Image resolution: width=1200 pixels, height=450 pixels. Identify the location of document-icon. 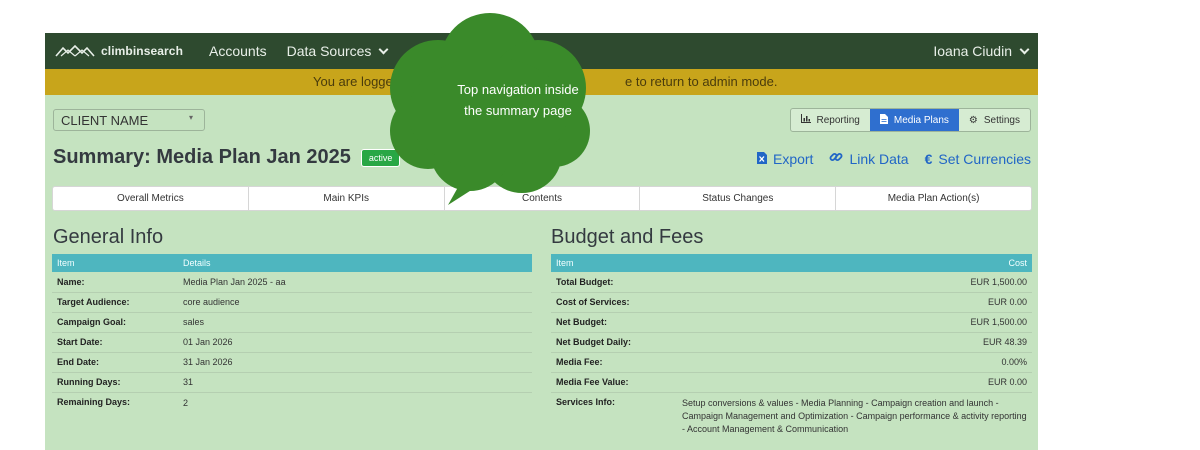
(883, 120).